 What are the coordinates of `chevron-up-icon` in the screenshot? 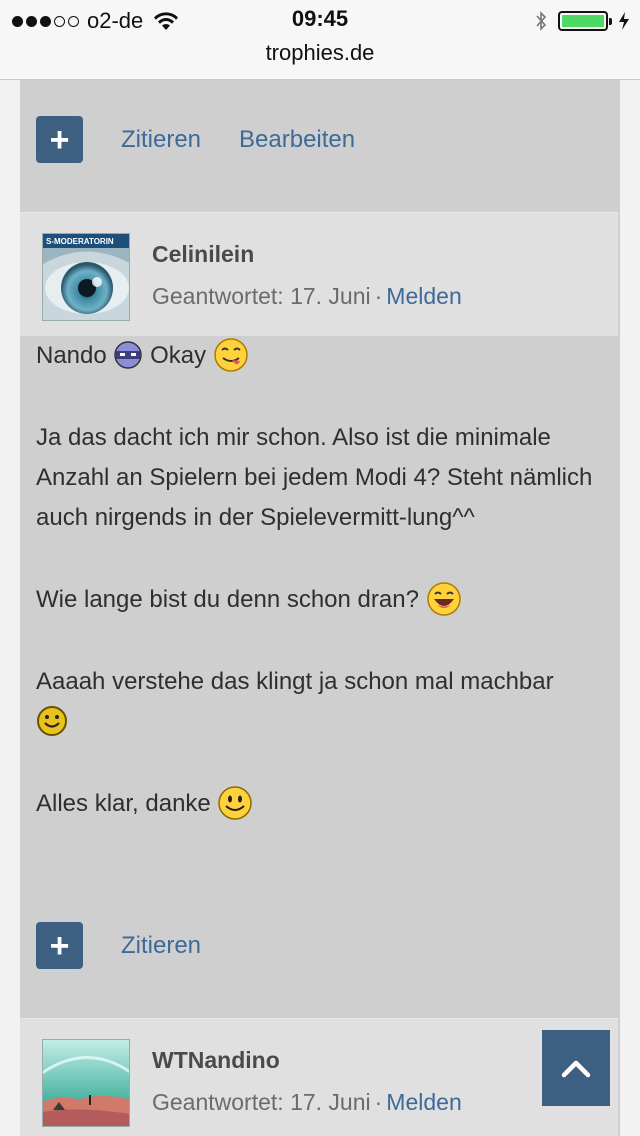 It's located at (576, 1069).